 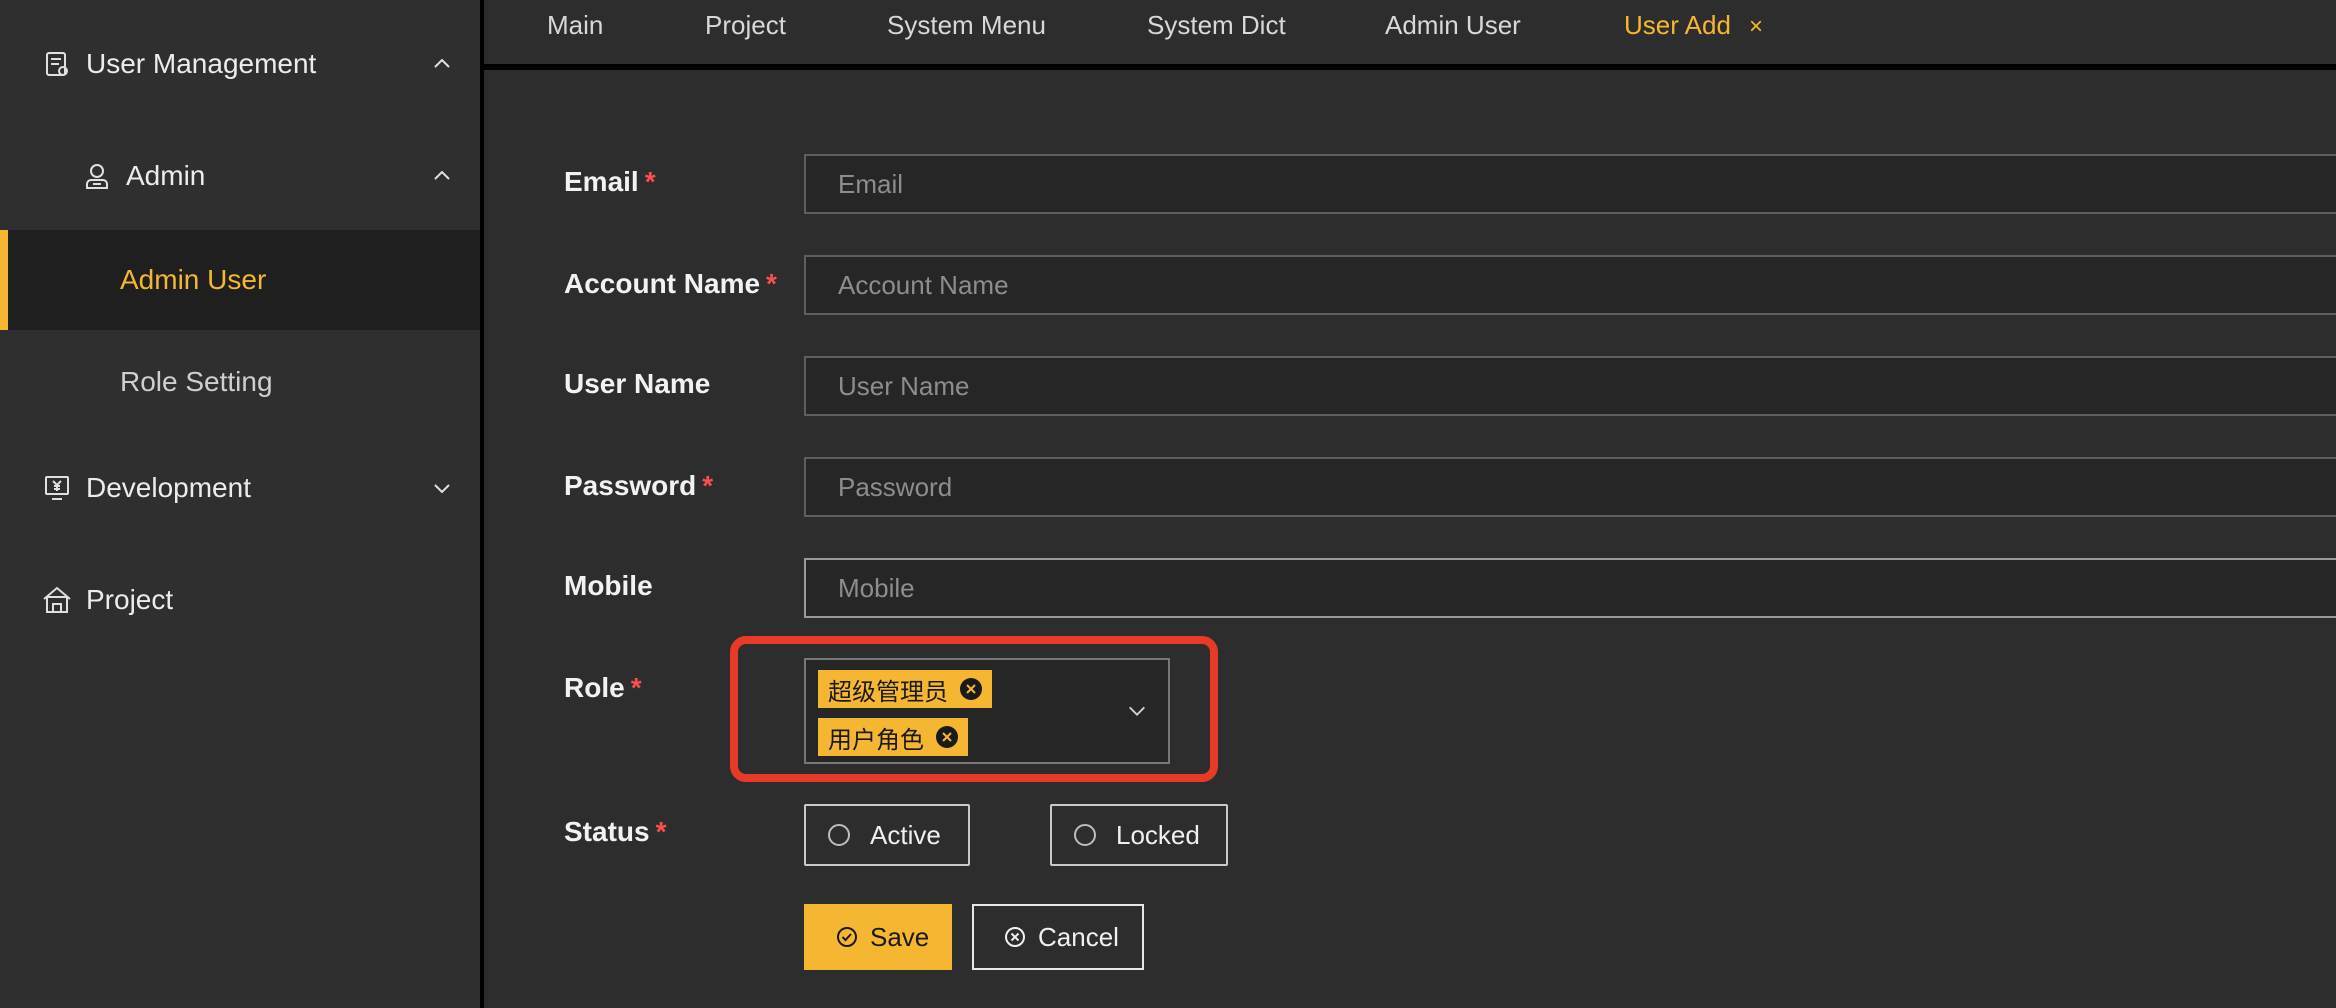 I want to click on tab-system-menu: System Menu, so click(x=966, y=25).